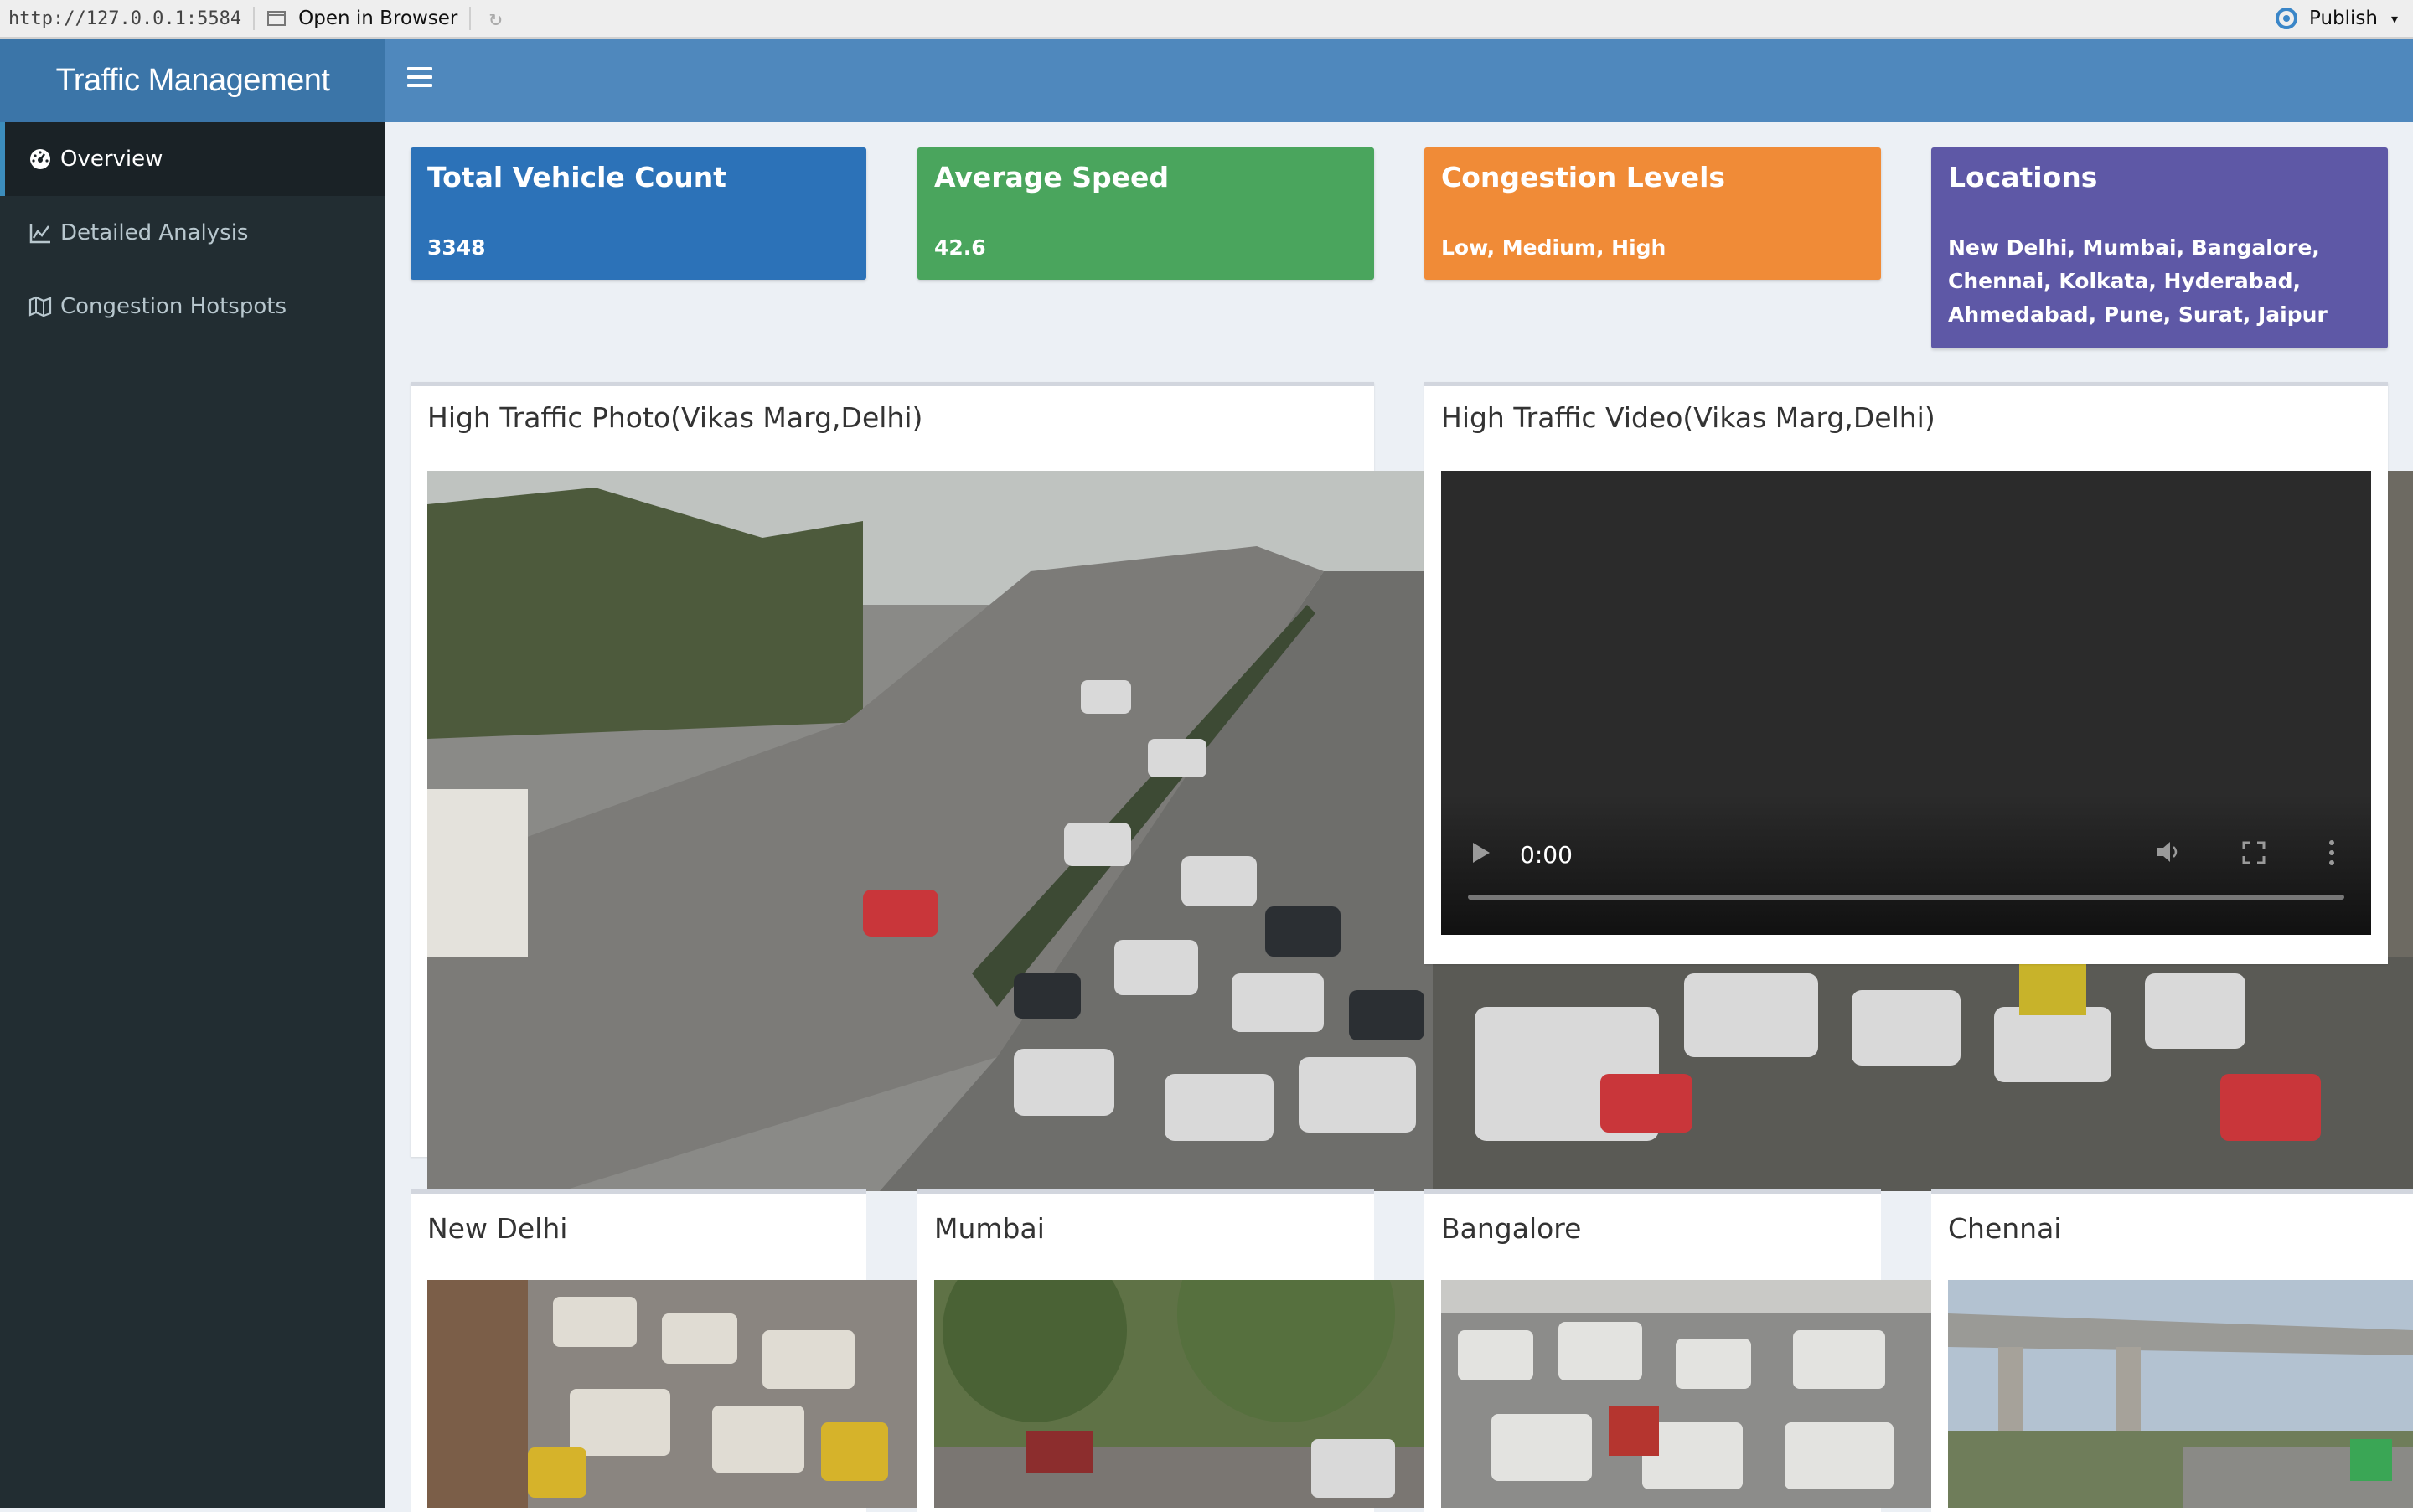 Image resolution: width=2413 pixels, height=1512 pixels. Describe the element at coordinates (125, 18) in the screenshot. I see `url-text: http://127.0.0.1:5584` at that location.